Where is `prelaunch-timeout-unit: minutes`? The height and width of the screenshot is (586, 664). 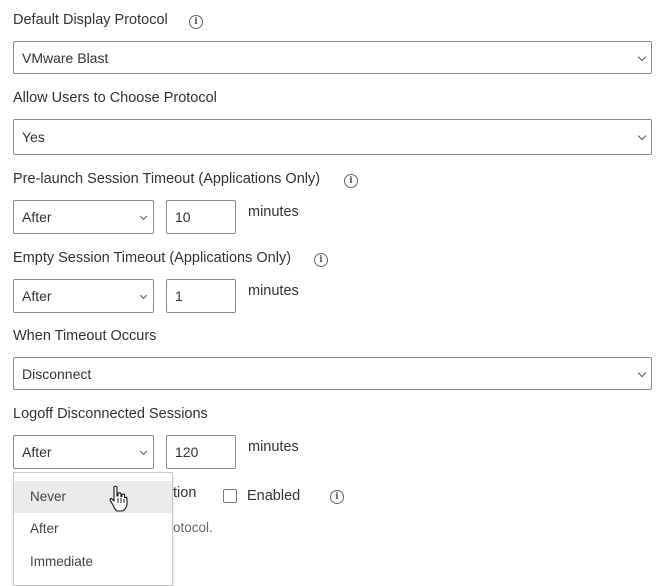
prelaunch-timeout-unit: minutes is located at coordinates (273, 212).